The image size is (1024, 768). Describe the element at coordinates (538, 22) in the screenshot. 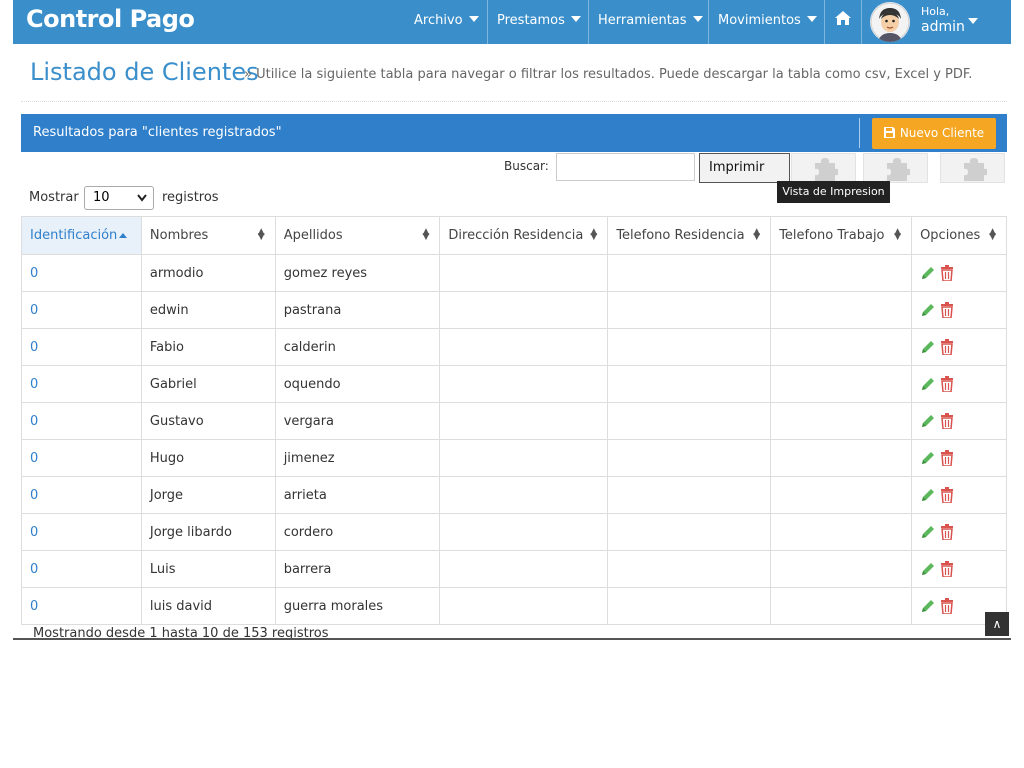

I see `nav-prestamos: Prestamos` at that location.